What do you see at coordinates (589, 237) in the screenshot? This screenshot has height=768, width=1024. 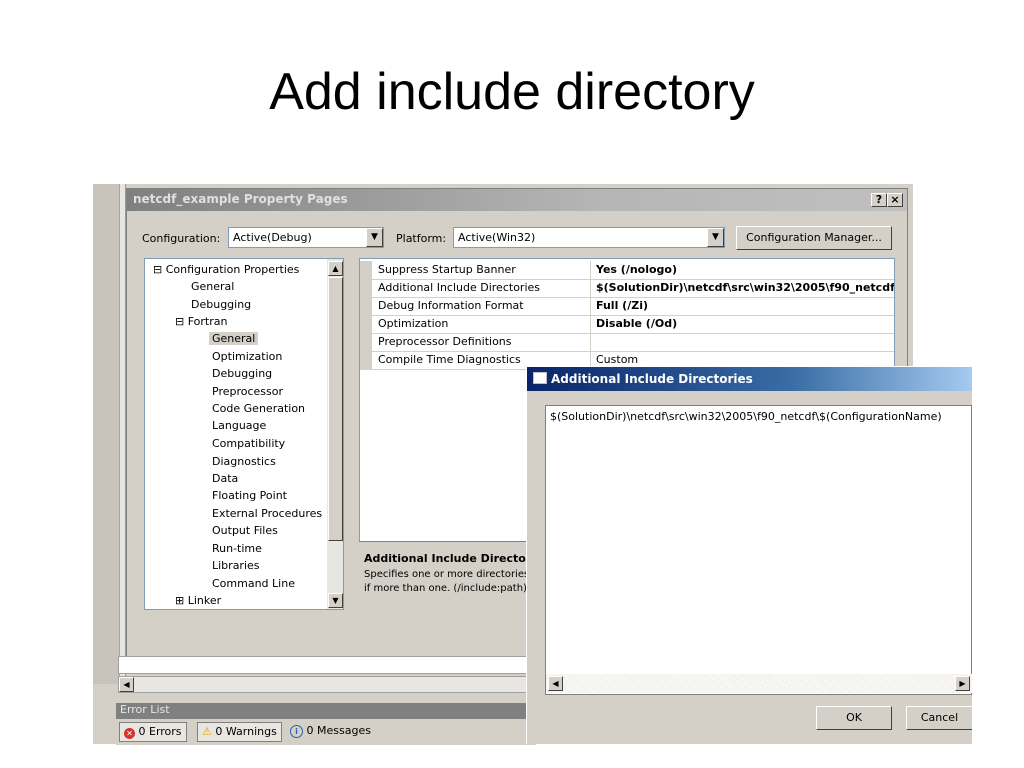 I see `platform-combo: Active(Win32)` at bounding box center [589, 237].